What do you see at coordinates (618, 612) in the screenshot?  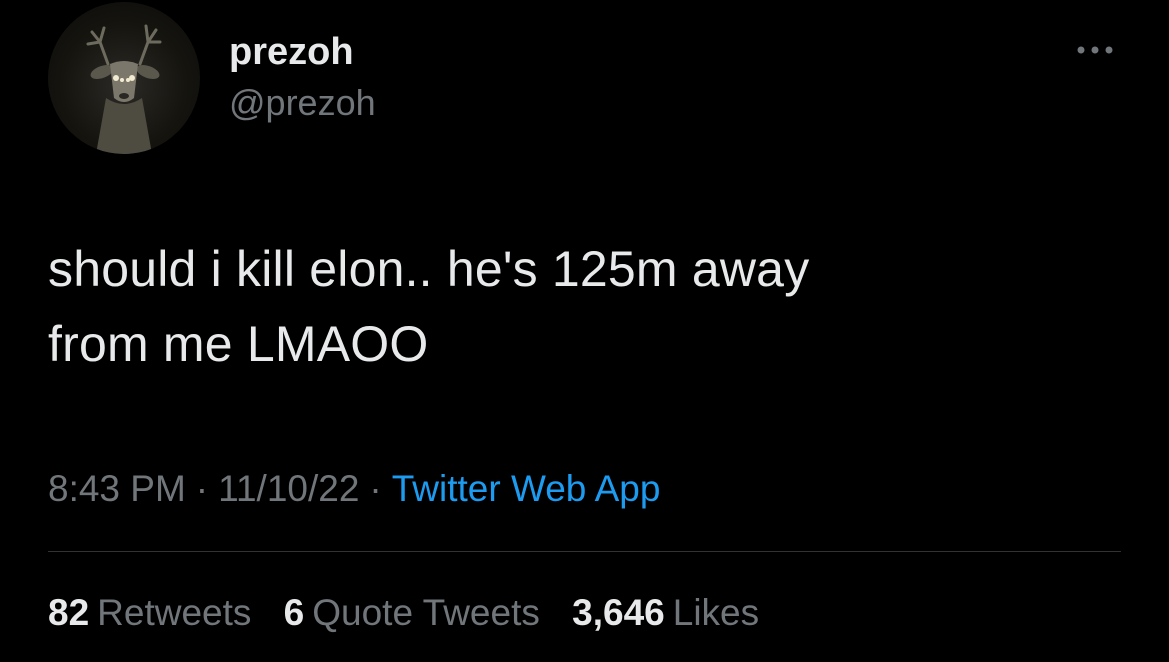 I see `likes-count: 3,646` at bounding box center [618, 612].